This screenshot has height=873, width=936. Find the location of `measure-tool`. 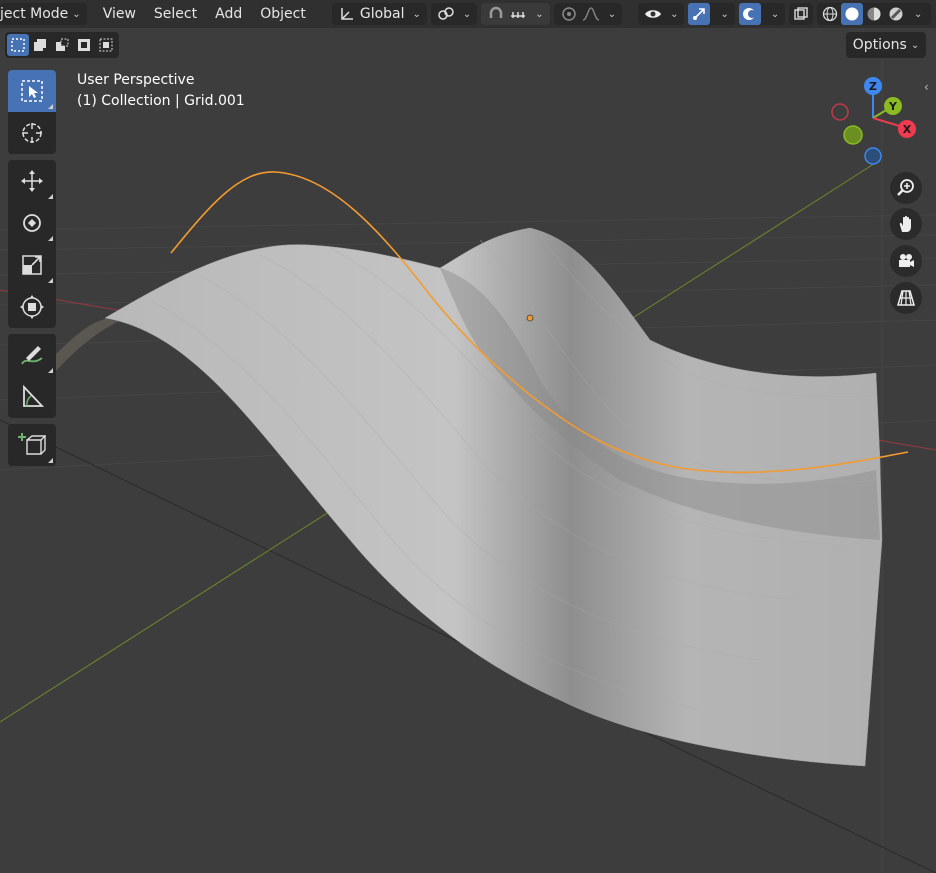

measure-tool is located at coordinates (32, 397).